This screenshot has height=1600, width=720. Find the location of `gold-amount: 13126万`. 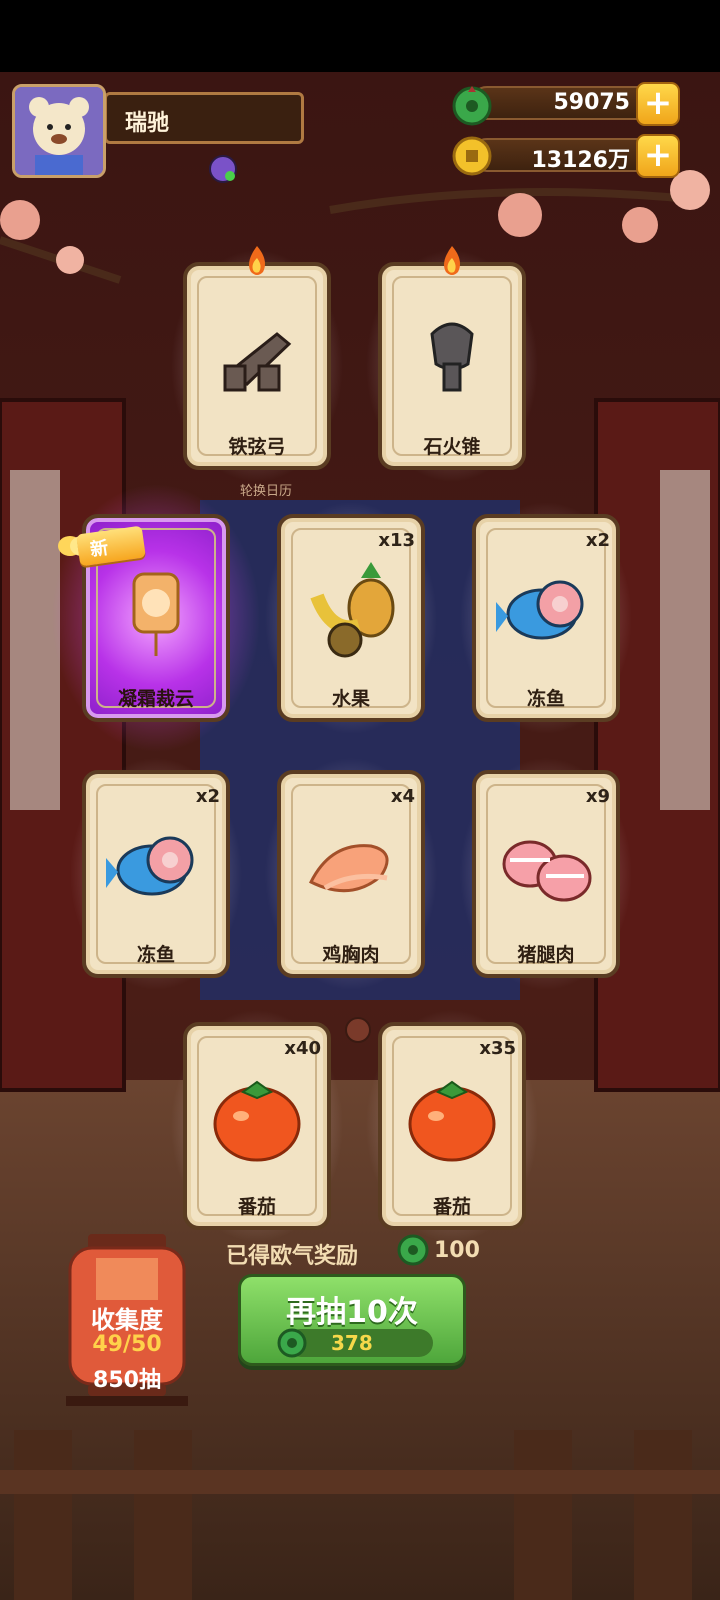

gold-amount: 13126万 is located at coordinates (580, 160).